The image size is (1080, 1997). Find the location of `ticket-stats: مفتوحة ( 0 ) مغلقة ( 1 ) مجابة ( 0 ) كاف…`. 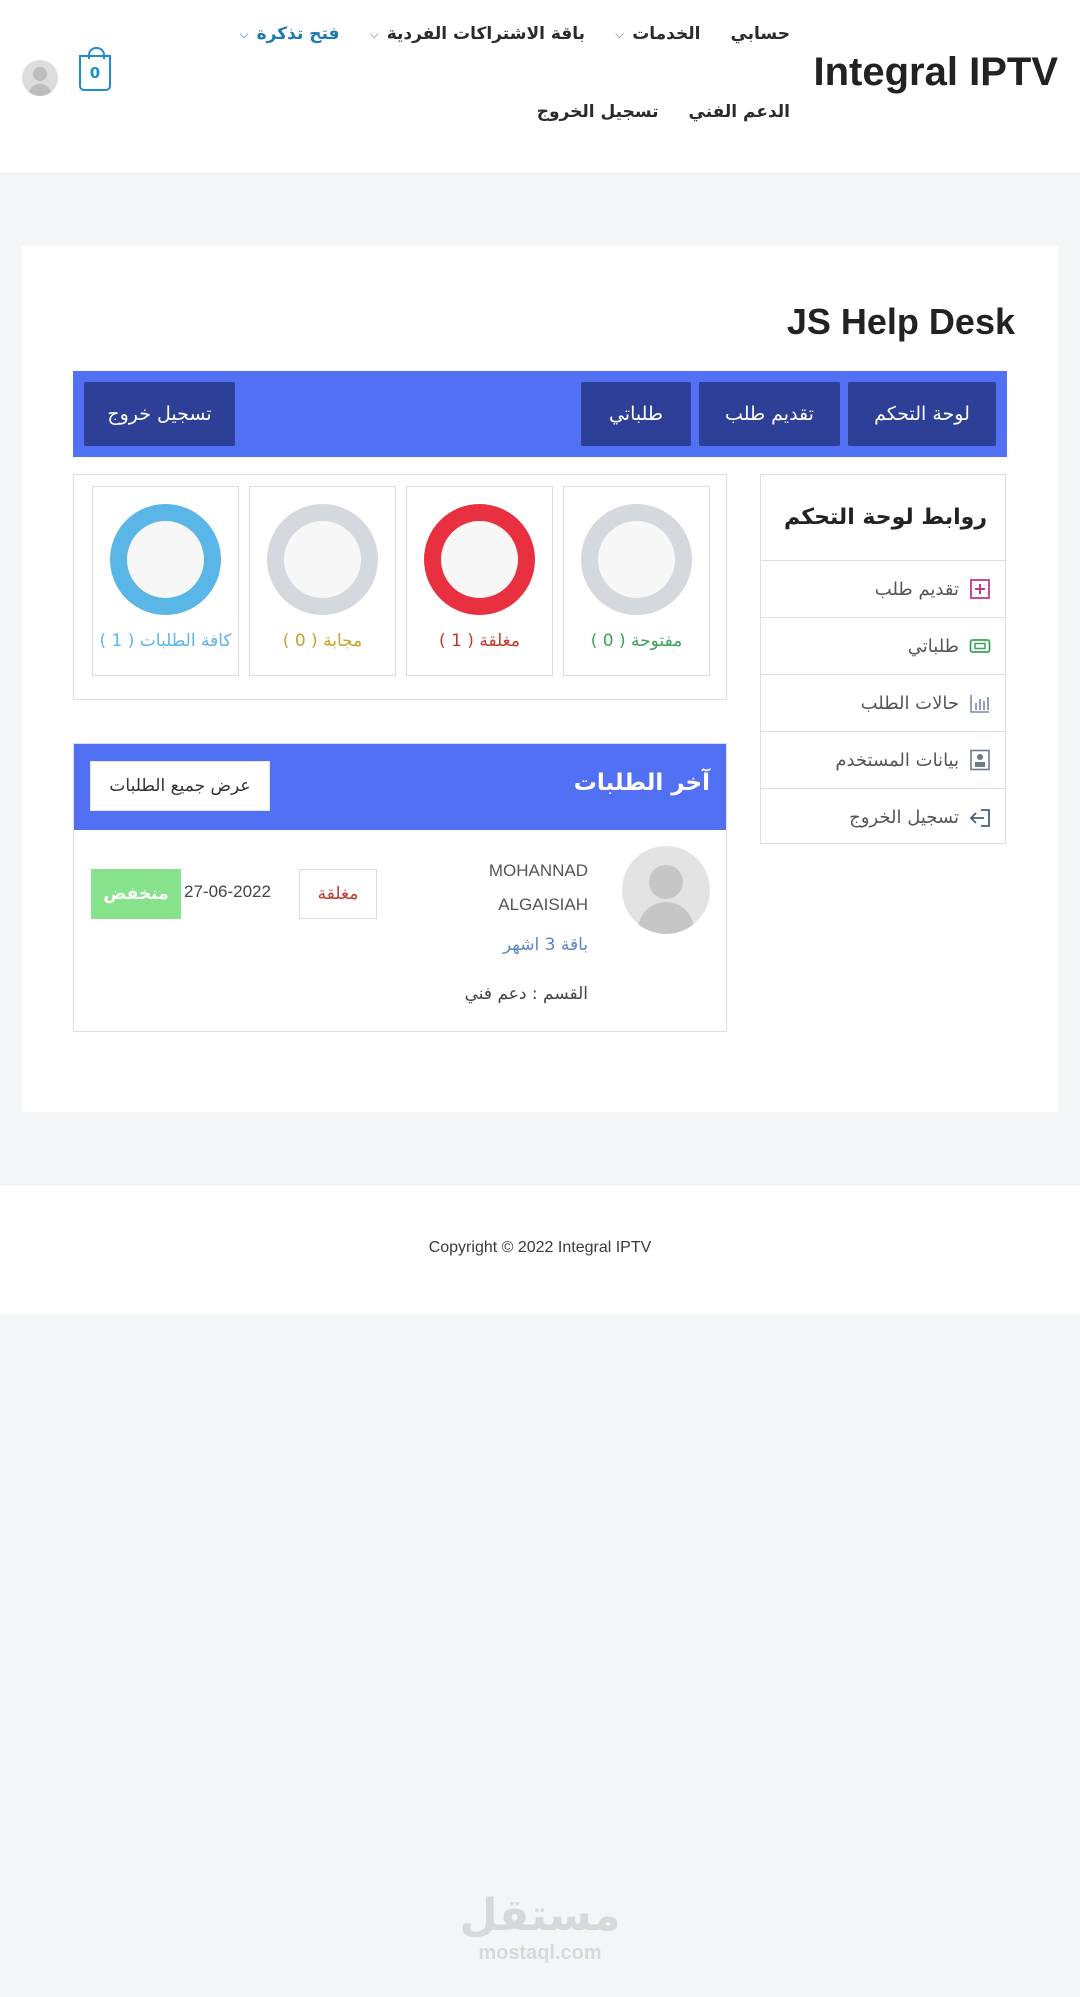

ticket-stats: مفتوحة ( 0 ) مغلقة ( 1 ) مجابة ( 0 ) كاف… is located at coordinates (400, 587).